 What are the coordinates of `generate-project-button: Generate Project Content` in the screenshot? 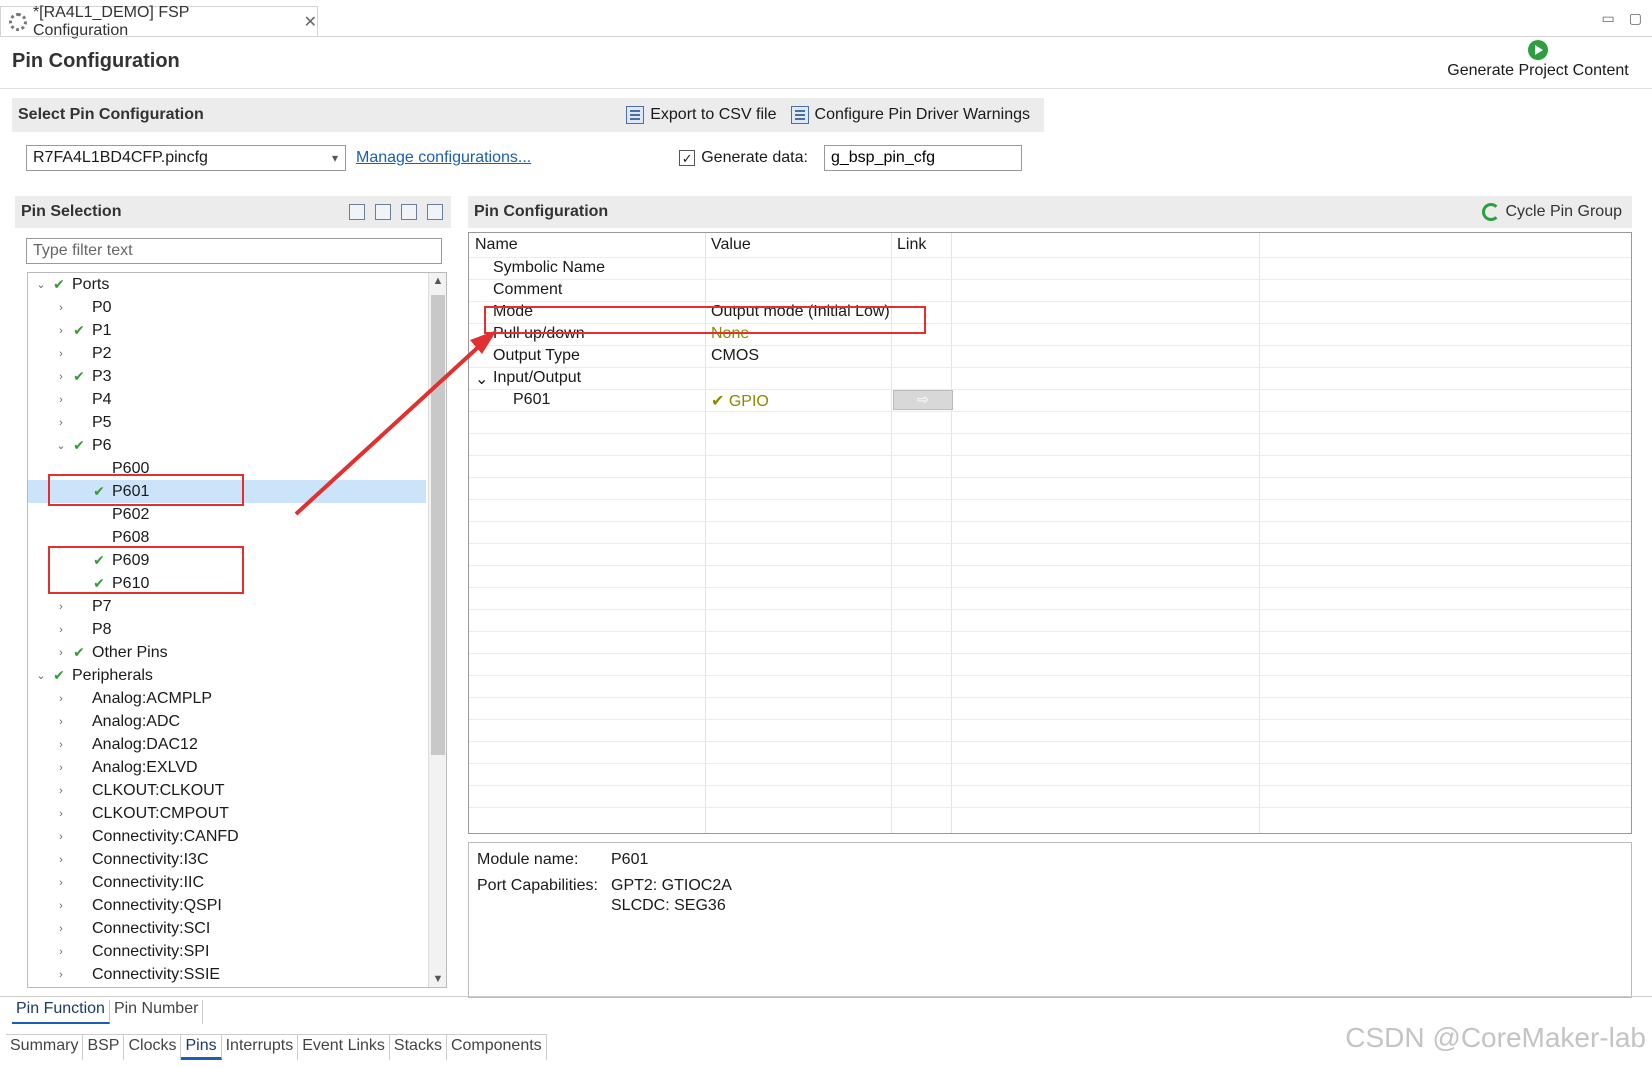 It's located at (1538, 60).